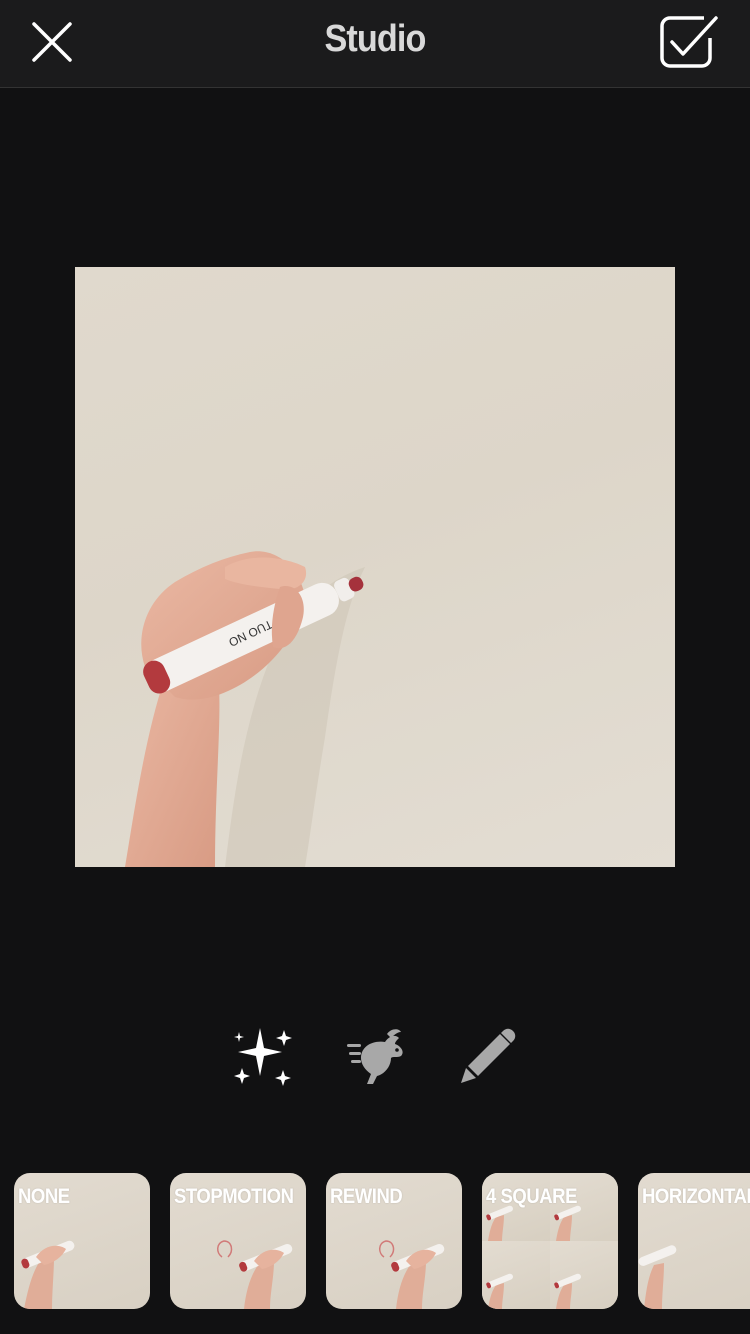  I want to click on checkbox-check-icon, so click(689, 42).